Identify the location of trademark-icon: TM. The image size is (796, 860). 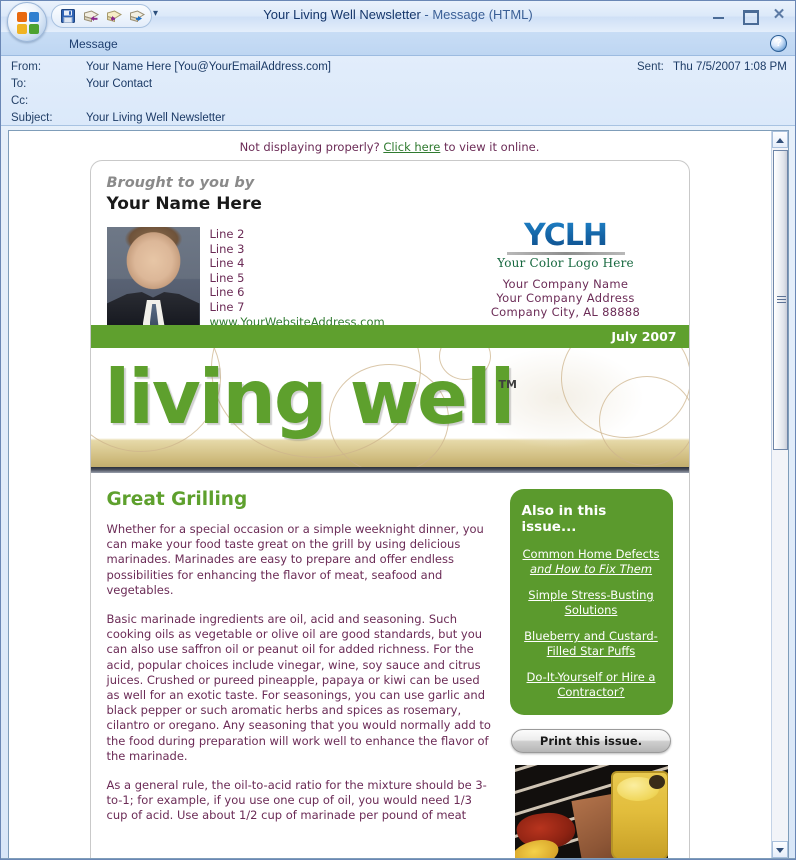
(507, 384).